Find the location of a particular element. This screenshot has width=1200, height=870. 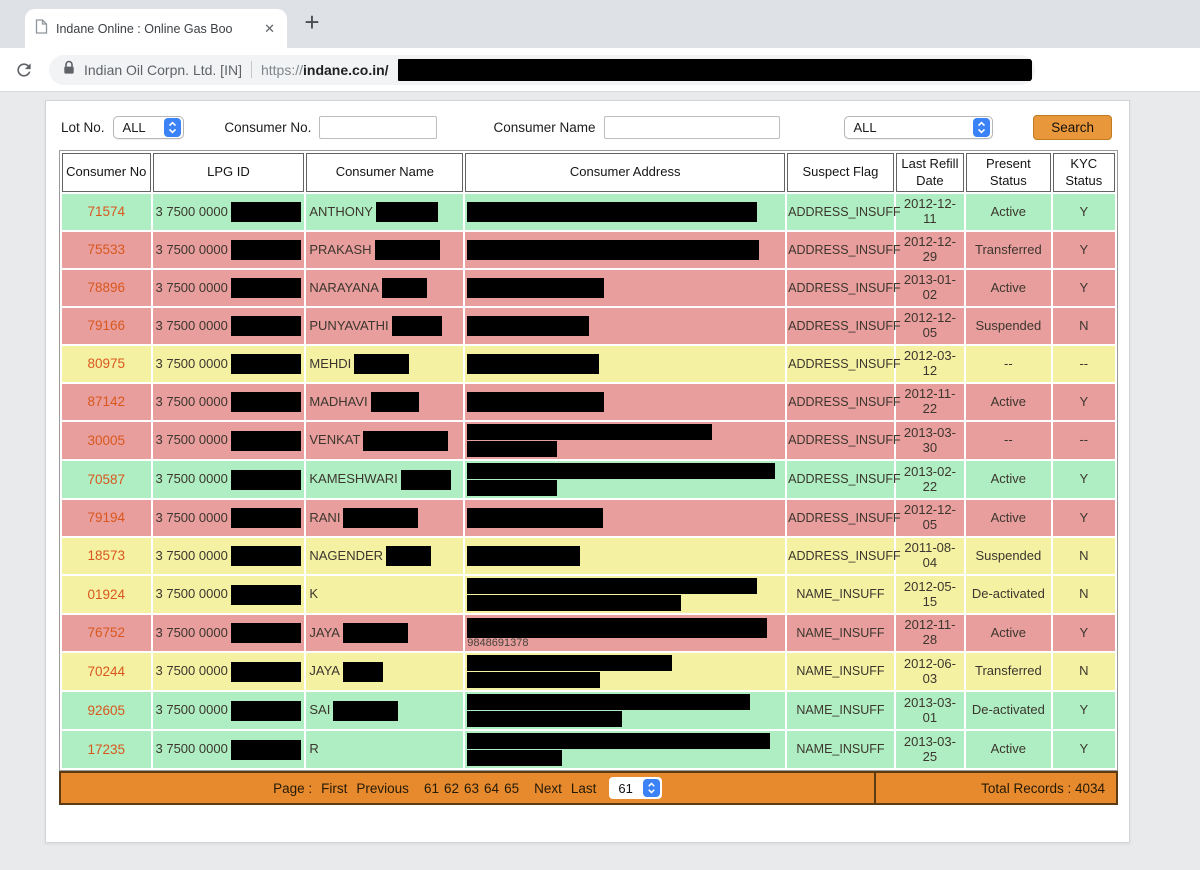

consumer-name-value: NAGENDER is located at coordinates (384, 556).